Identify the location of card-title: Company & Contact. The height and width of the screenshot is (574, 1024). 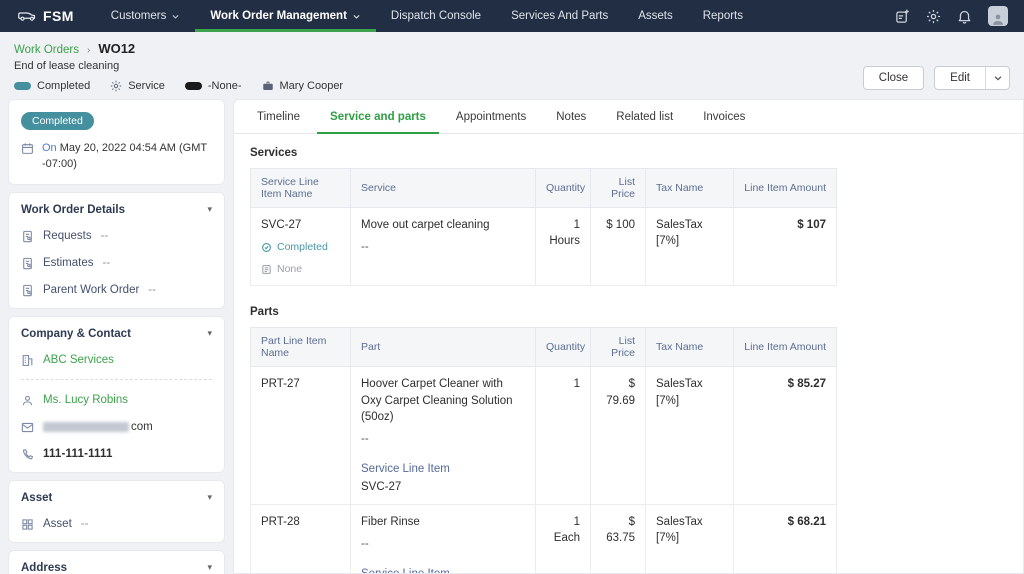
(76, 333).